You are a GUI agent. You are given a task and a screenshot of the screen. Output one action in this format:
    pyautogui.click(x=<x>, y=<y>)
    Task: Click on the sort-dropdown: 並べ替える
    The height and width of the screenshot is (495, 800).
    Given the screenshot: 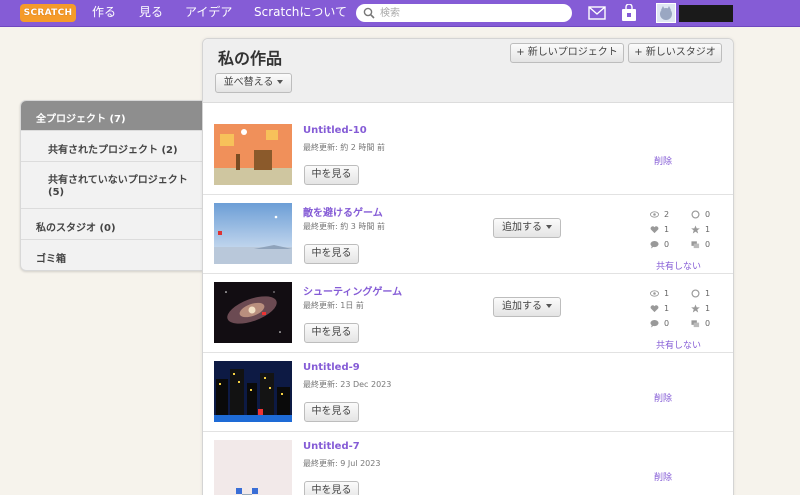 What is the action you would take?
    pyautogui.click(x=253, y=83)
    